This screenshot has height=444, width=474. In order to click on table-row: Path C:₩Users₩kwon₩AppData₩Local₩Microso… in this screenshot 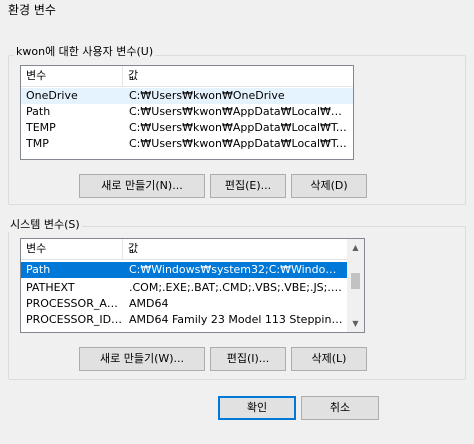, I will do `click(187, 112)`.